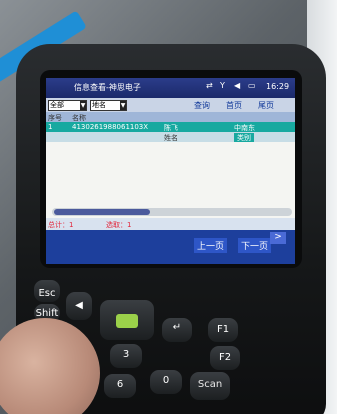 Image resolution: width=337 pixels, height=414 pixels. I want to click on horizontal-scrollbar, so click(172, 212).